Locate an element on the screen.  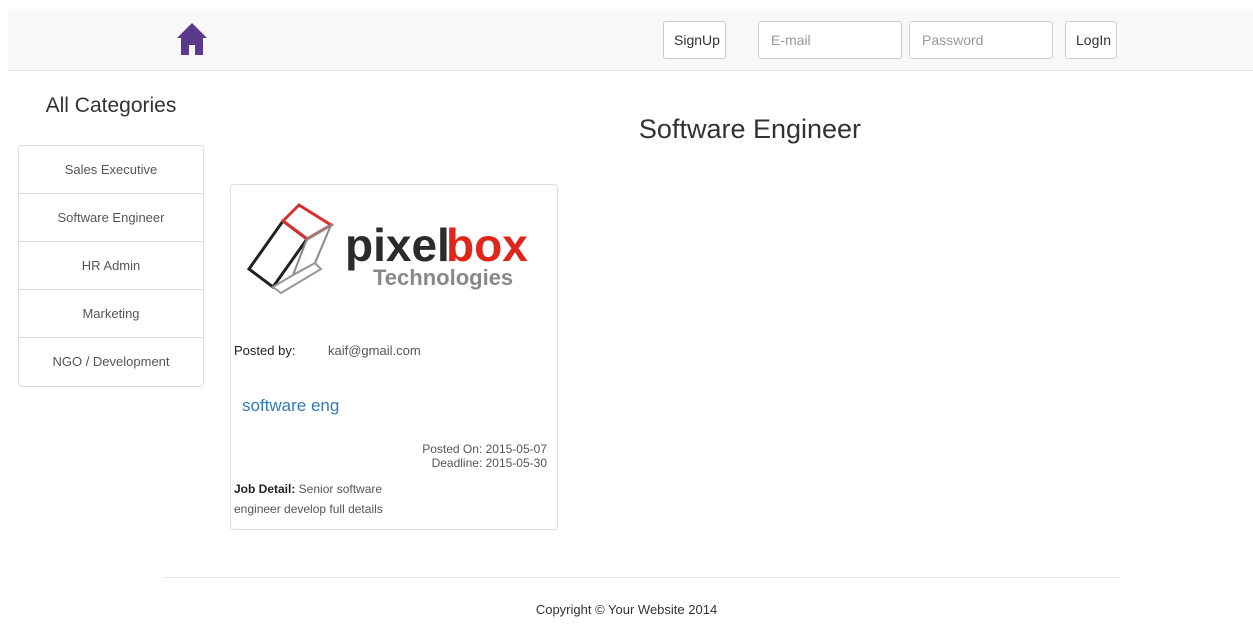
logo-word-pixel: pixel is located at coordinates (397, 245).